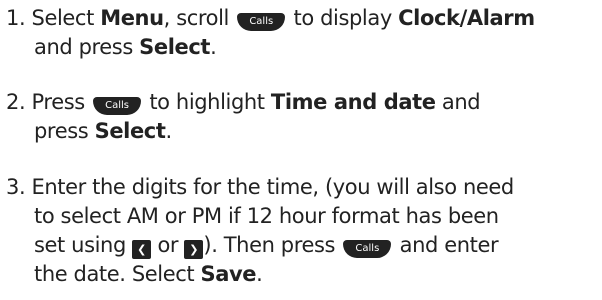 The image size is (602, 300). Describe the element at coordinates (16, 187) in the screenshot. I see `step-number: 3.` at that location.